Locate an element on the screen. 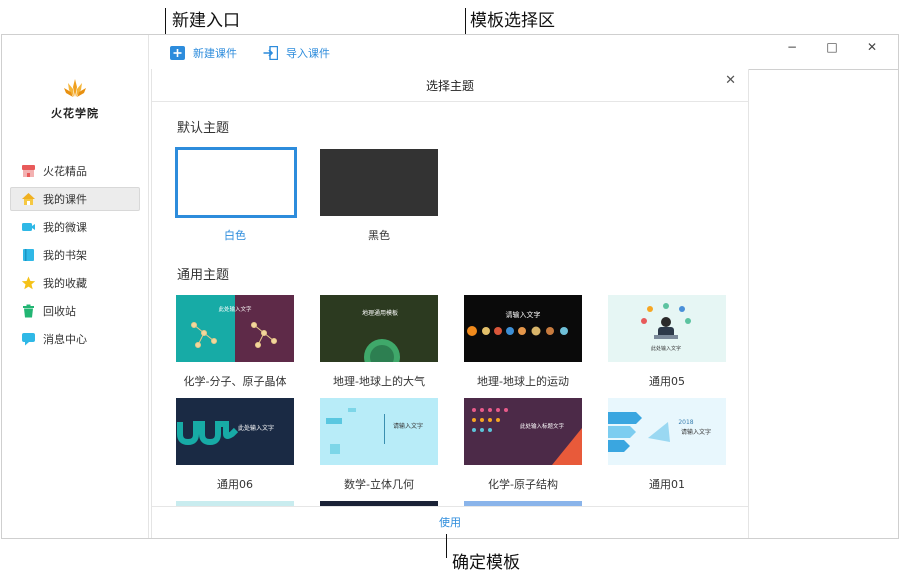  annotation-template-area: 模板选择区 is located at coordinates (512, 21).